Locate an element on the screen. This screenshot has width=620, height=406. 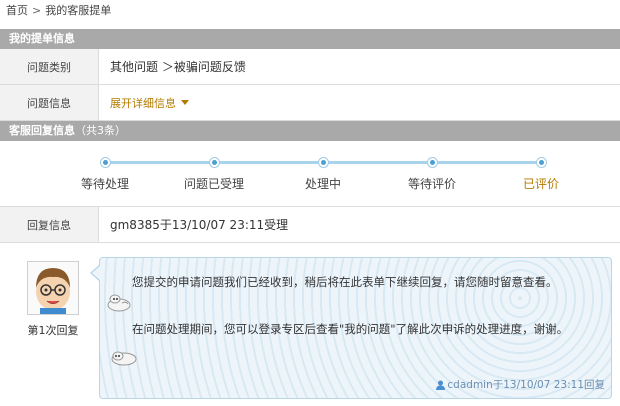
expand-details-button: 展开详细信息 is located at coordinates (149, 103).